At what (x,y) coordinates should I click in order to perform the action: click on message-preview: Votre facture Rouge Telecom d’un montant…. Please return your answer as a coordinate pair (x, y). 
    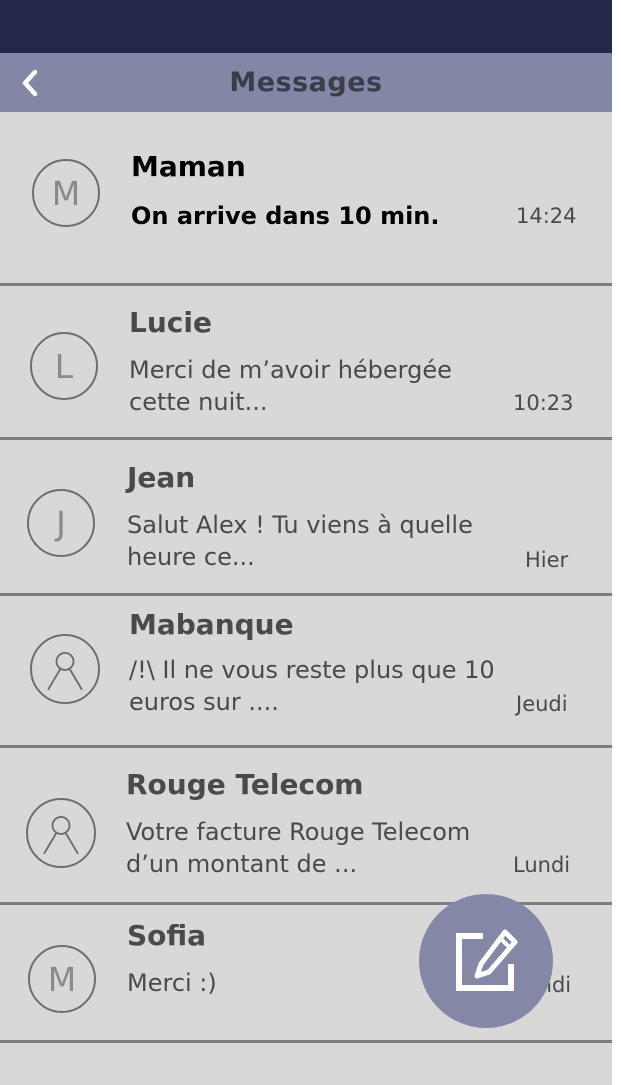
    Looking at the image, I should click on (298, 848).